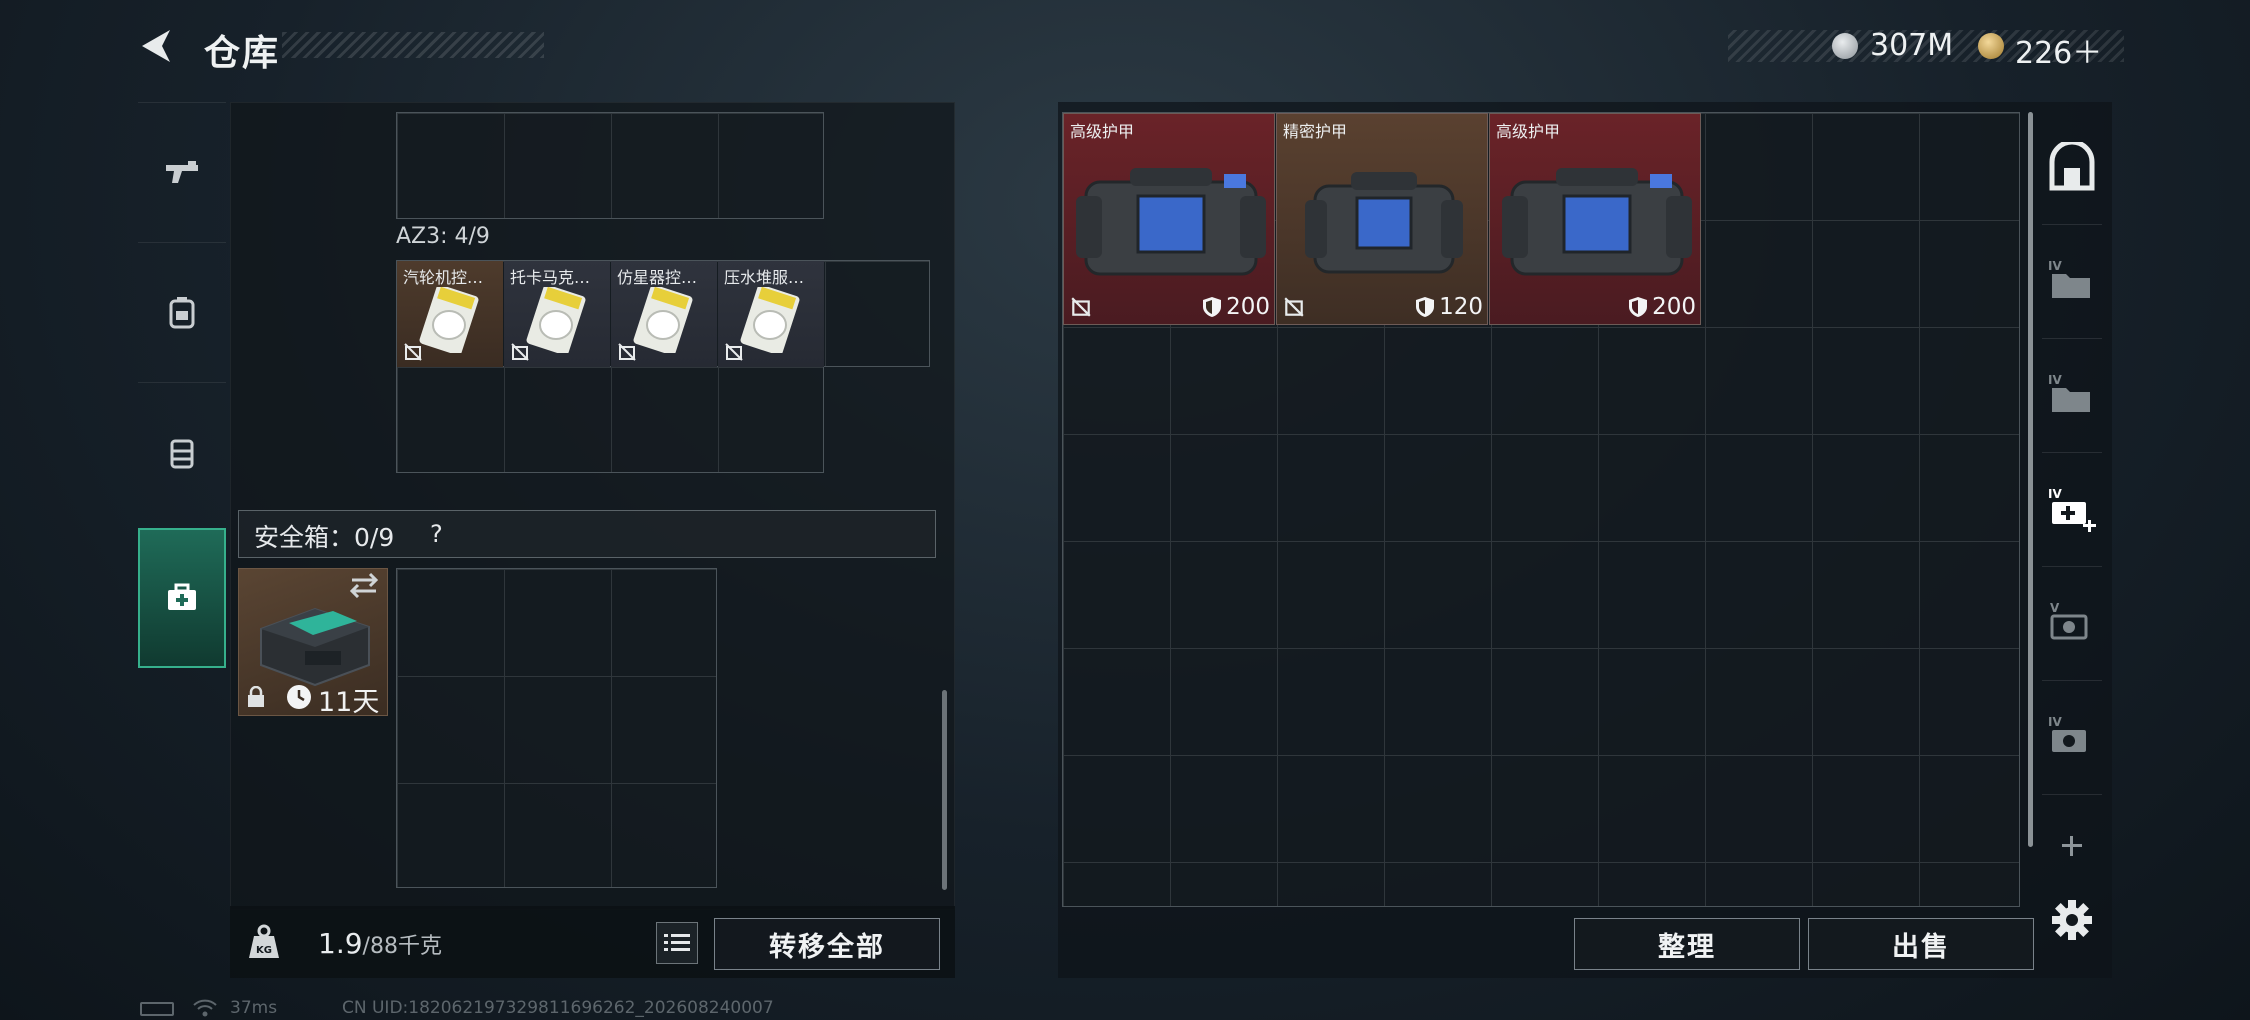  What do you see at coordinates (443, 236) in the screenshot?
I see `az3-capacity-label: AZ3: 4/9` at bounding box center [443, 236].